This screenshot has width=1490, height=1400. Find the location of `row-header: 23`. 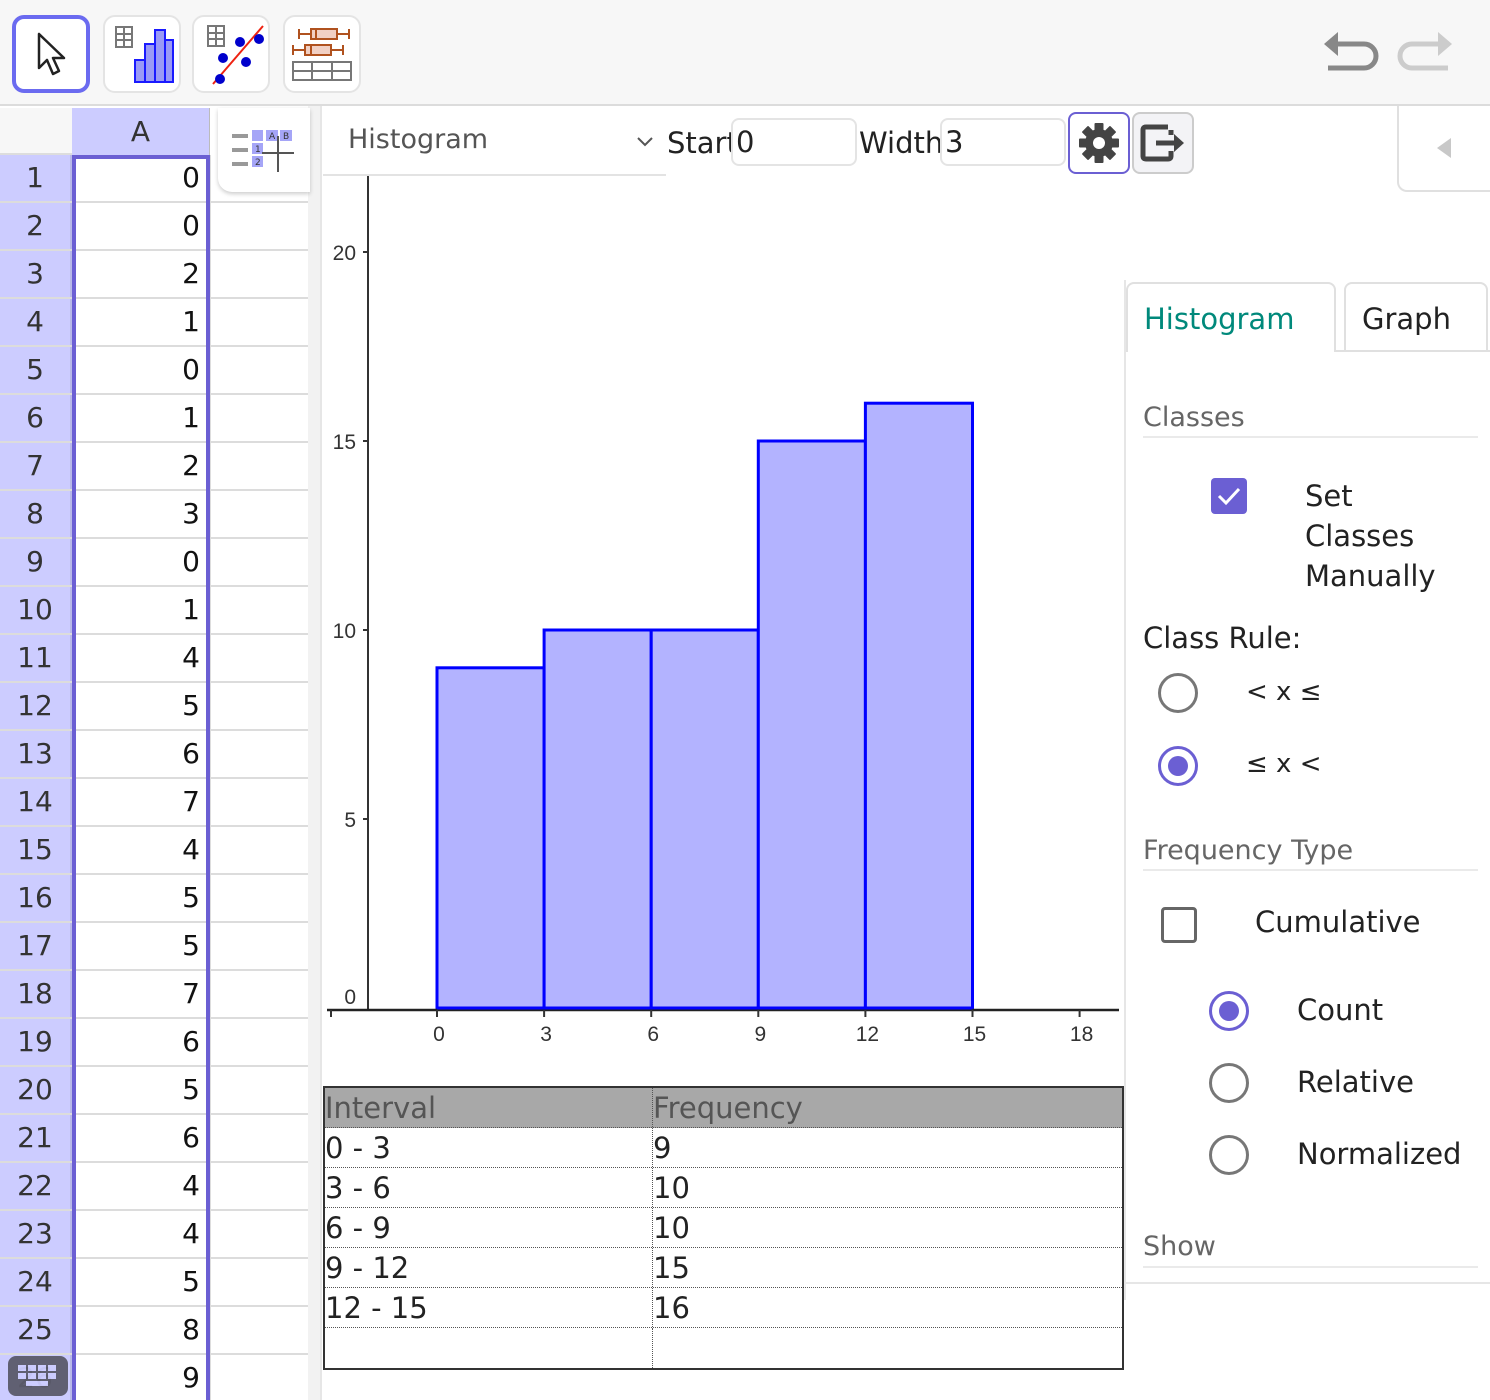

row-header: 23 is located at coordinates (36, 1234).